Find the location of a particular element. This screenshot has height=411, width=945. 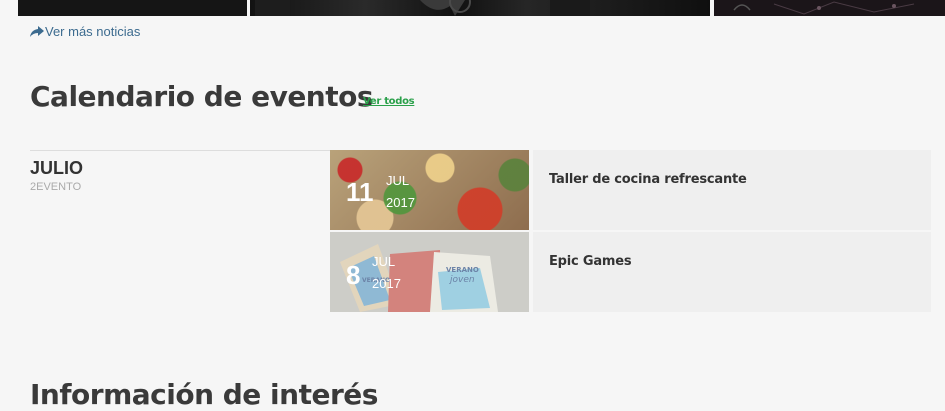

event-title: Epic Games is located at coordinates (590, 261).